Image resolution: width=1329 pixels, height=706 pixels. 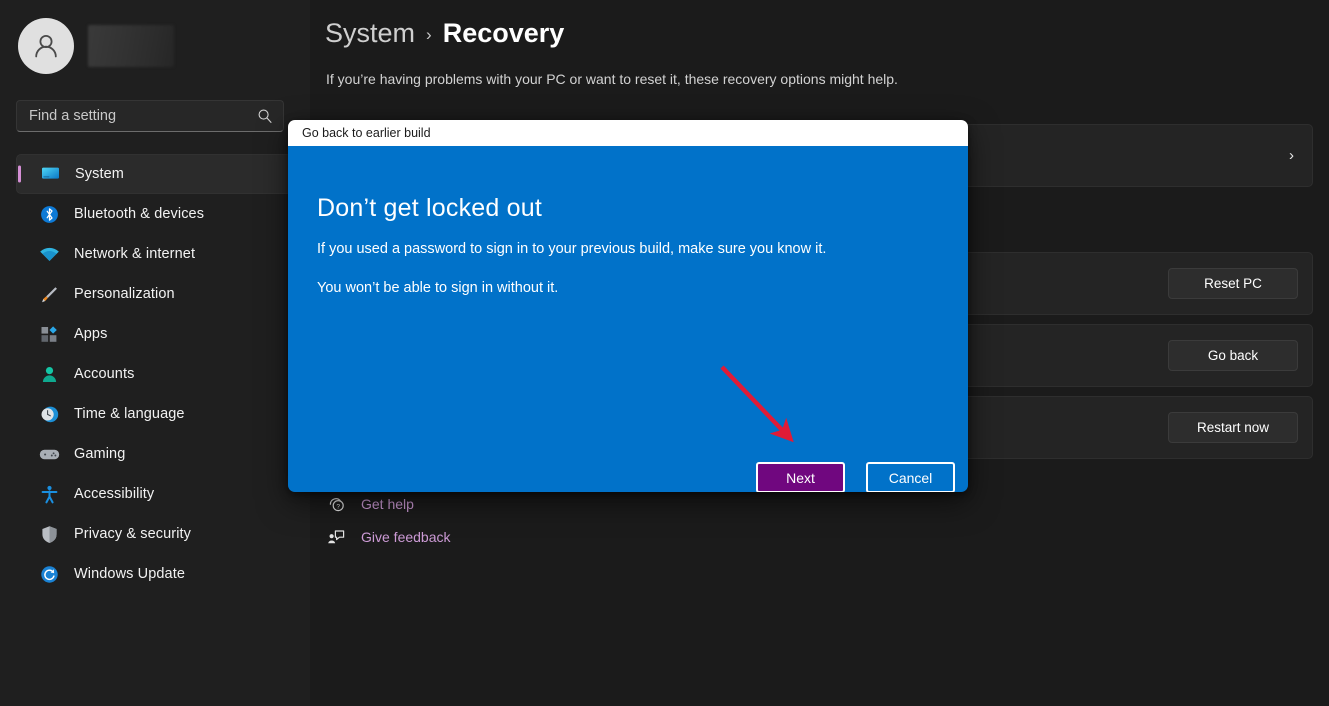 What do you see at coordinates (154, 174) in the screenshot?
I see `sidebar-item-system: System` at bounding box center [154, 174].